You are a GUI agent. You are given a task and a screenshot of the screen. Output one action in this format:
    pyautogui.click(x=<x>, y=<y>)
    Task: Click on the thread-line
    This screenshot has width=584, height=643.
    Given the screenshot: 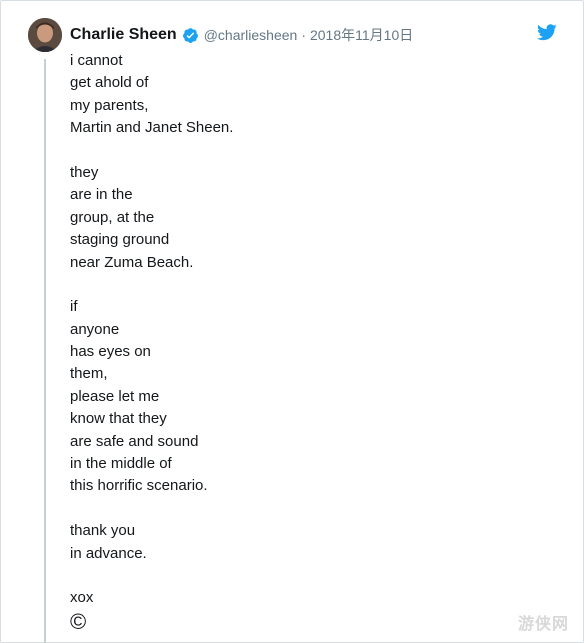 What is the action you would take?
    pyautogui.click(x=45, y=351)
    